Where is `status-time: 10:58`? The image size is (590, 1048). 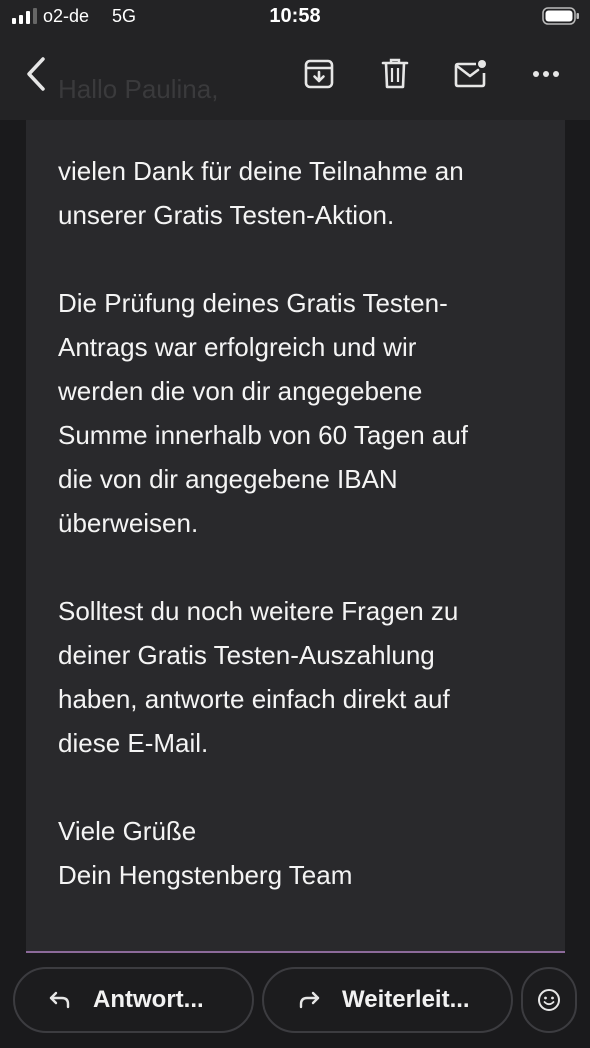
status-time: 10:58 is located at coordinates (295, 16).